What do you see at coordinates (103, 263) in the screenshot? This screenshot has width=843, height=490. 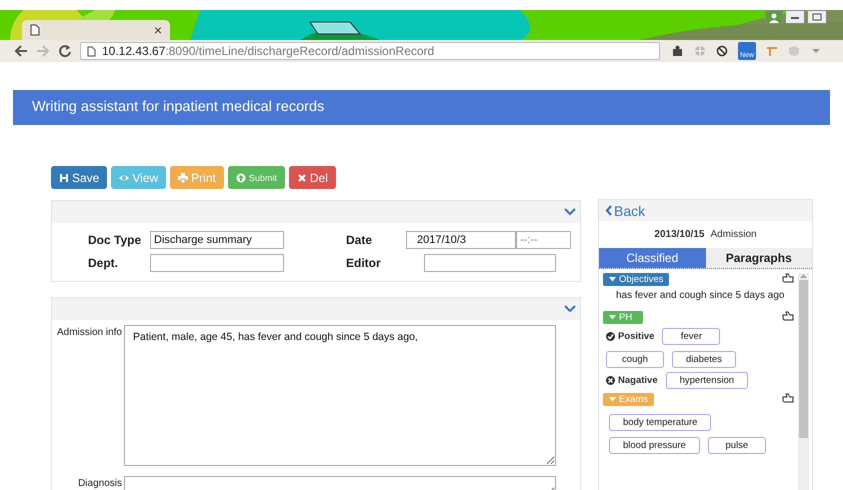 I see `field-label: Dept.` at bounding box center [103, 263].